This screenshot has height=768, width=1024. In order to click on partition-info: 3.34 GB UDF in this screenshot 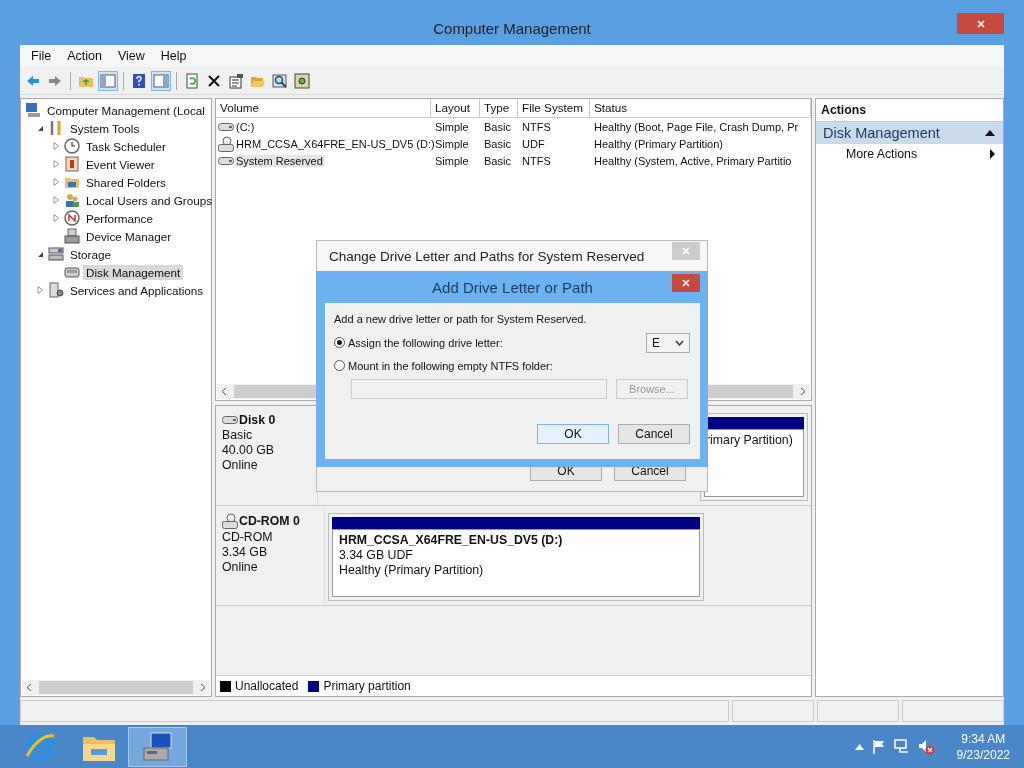, I will do `click(376, 555)`.